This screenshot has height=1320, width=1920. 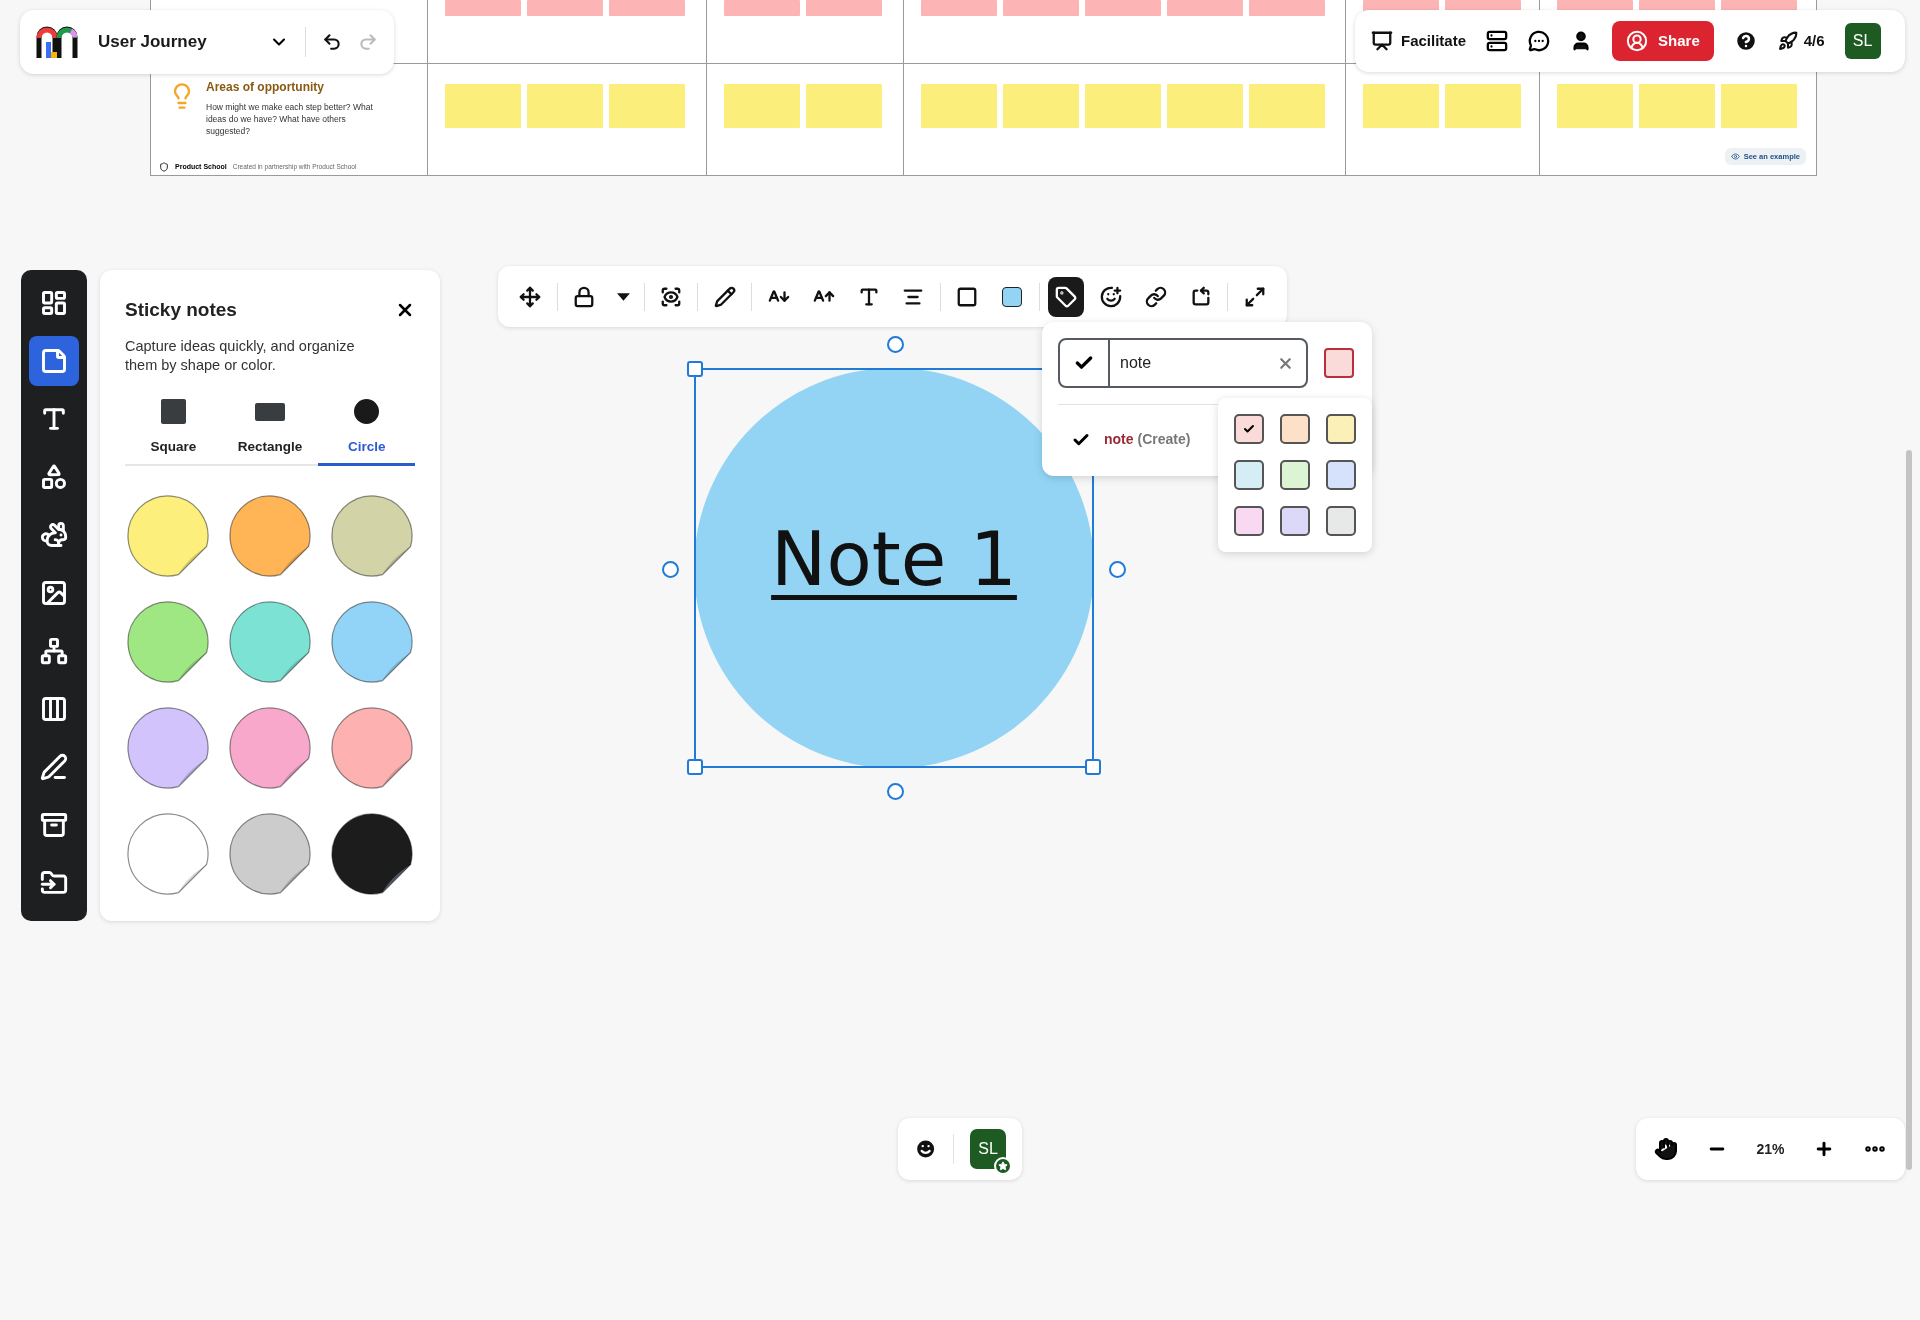 What do you see at coordinates (584, 296) in the screenshot?
I see `lock-icon` at bounding box center [584, 296].